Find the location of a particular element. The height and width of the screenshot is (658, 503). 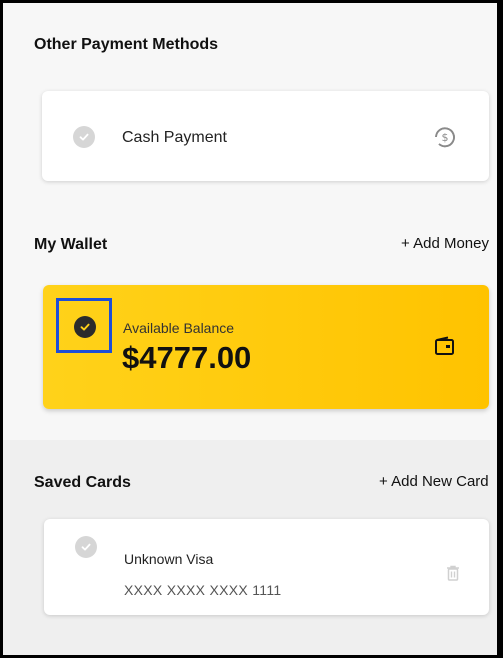

my-wallet-title: My Wallet is located at coordinates (71, 244).